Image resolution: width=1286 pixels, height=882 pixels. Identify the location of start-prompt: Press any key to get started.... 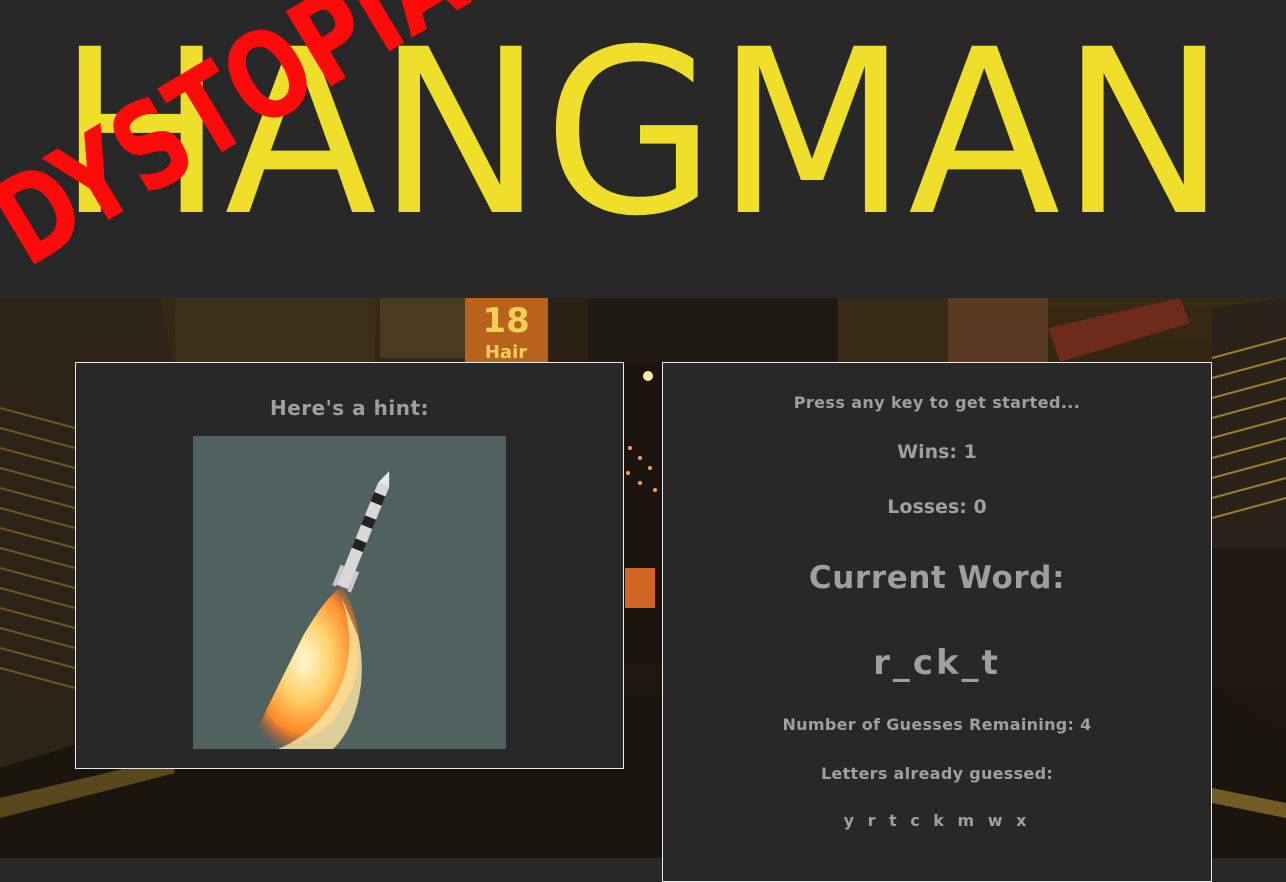
(937, 402).